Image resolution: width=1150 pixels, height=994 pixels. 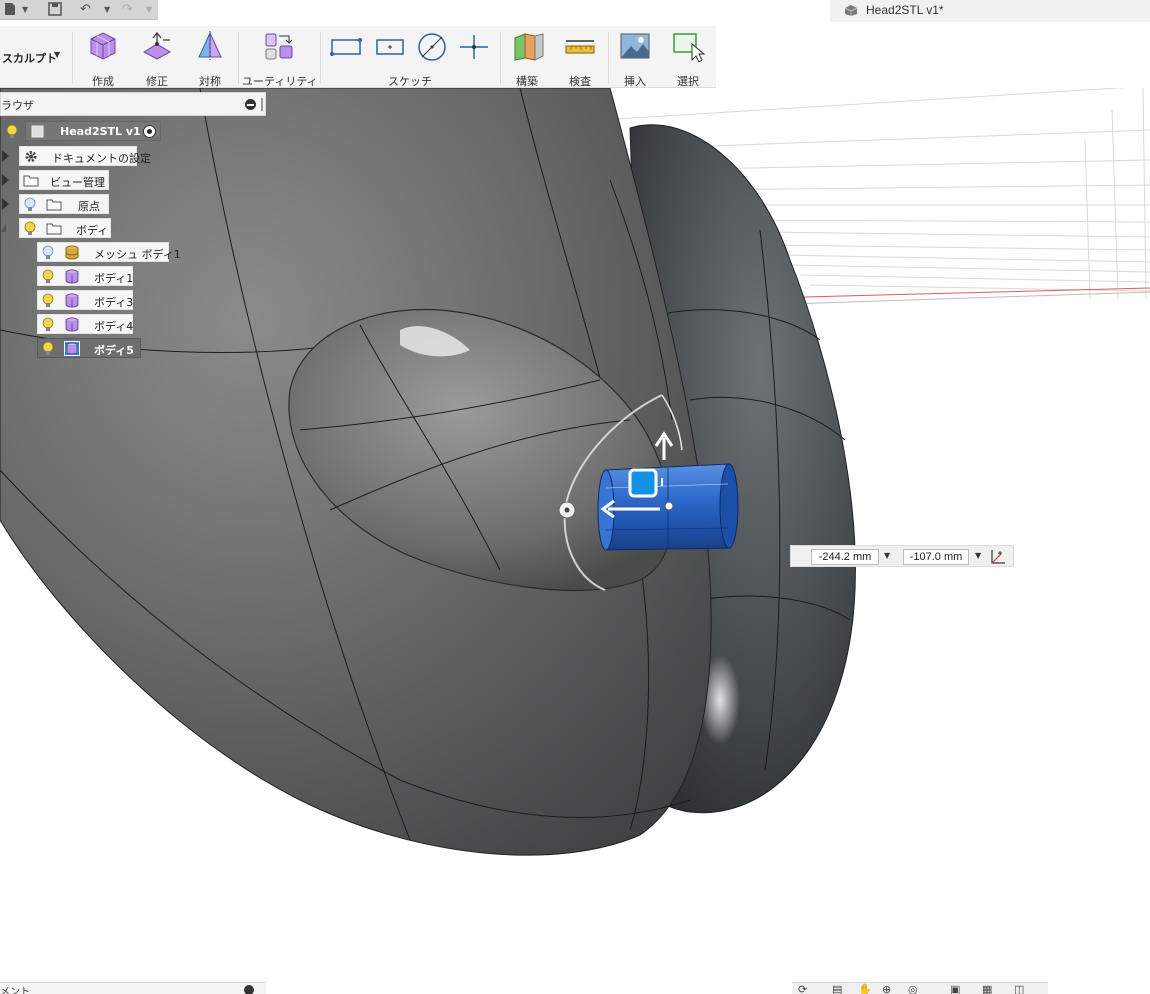 What do you see at coordinates (103, 81) in the screenshot?
I see `create-group-label: 作成` at bounding box center [103, 81].